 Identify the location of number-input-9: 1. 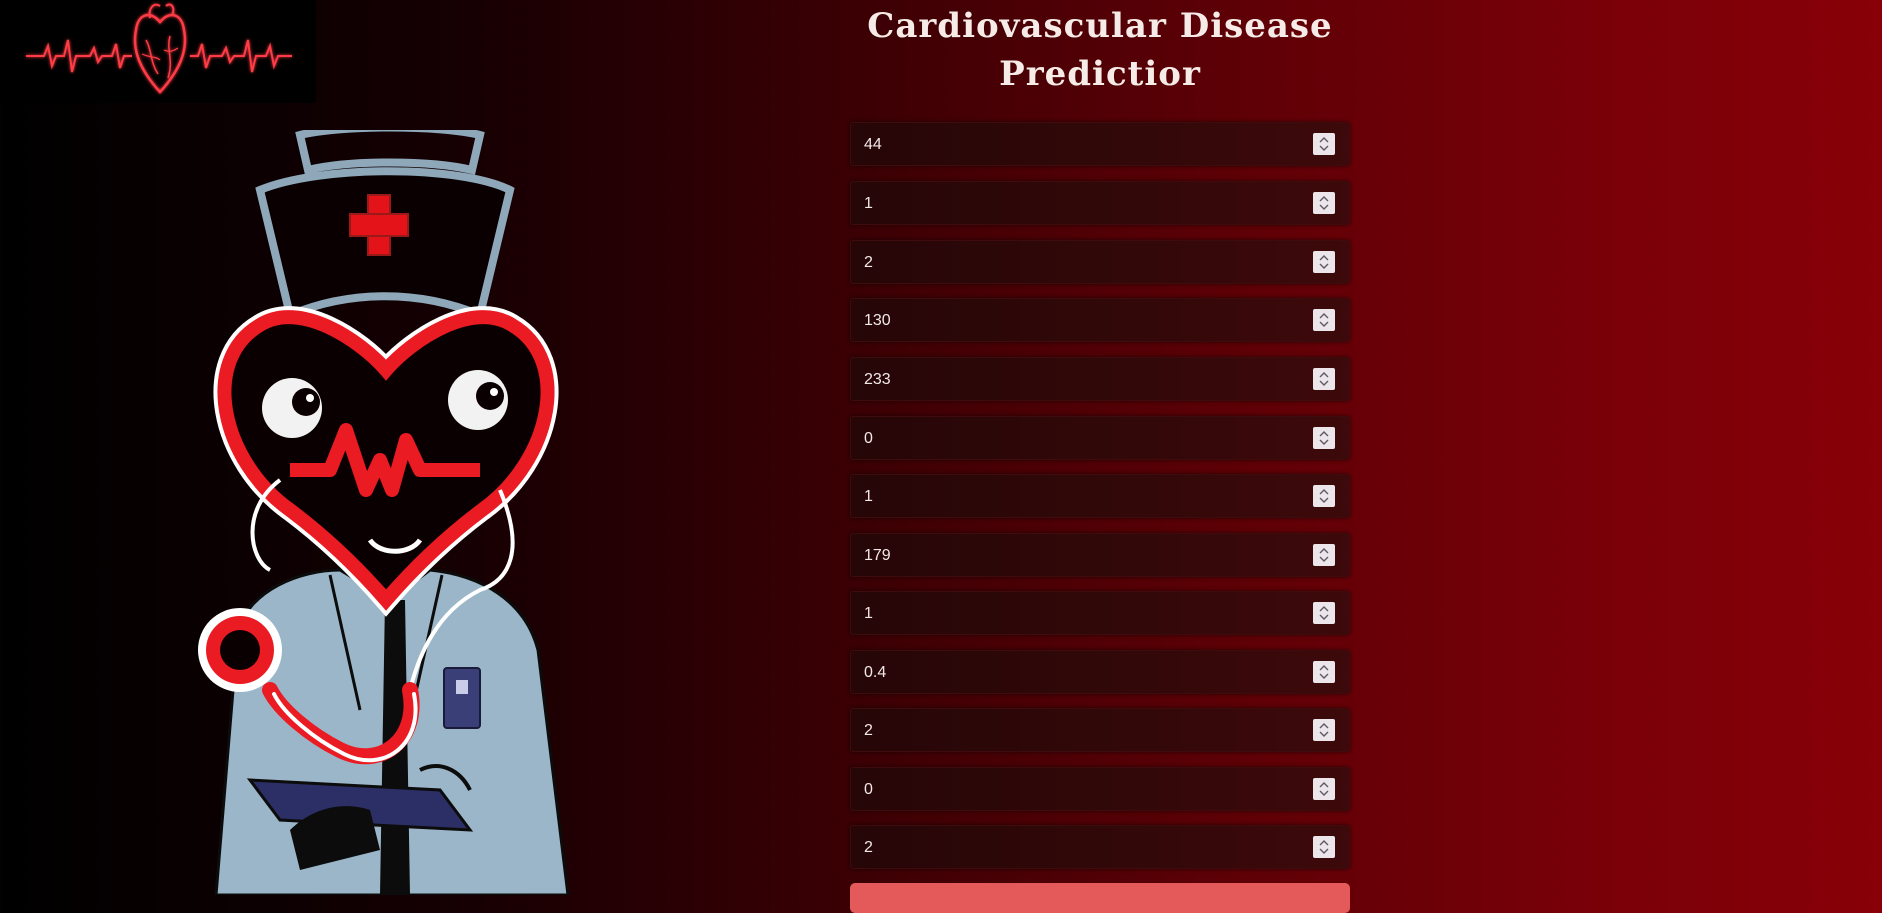
(1100, 613).